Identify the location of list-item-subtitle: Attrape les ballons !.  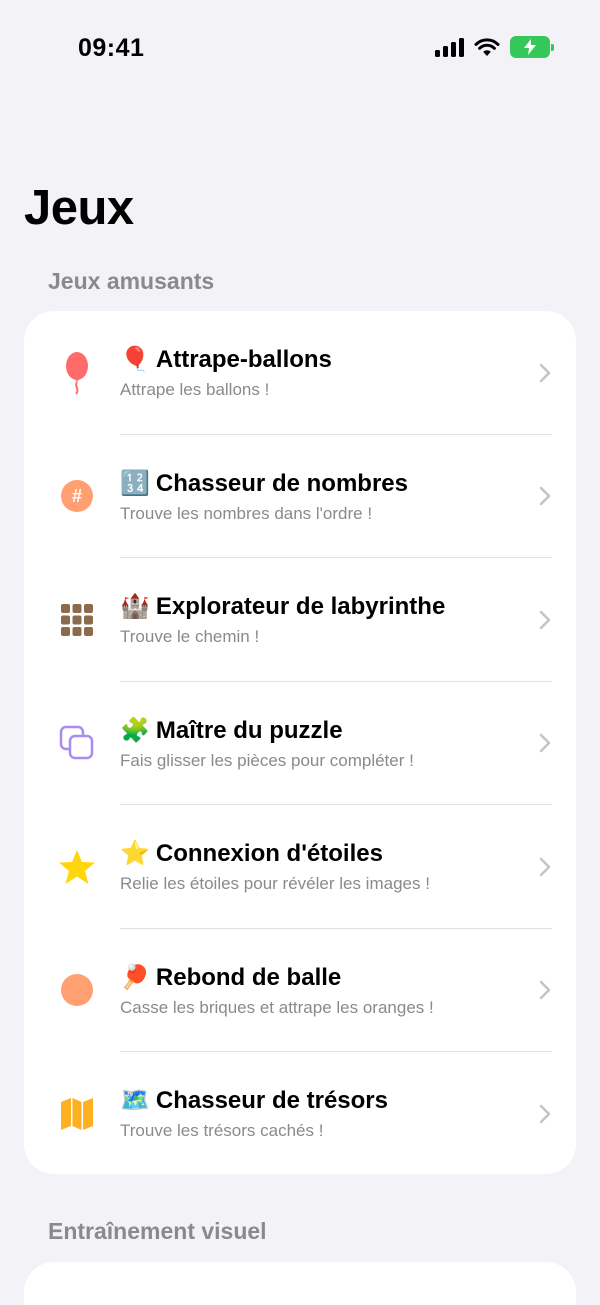
(195, 389).